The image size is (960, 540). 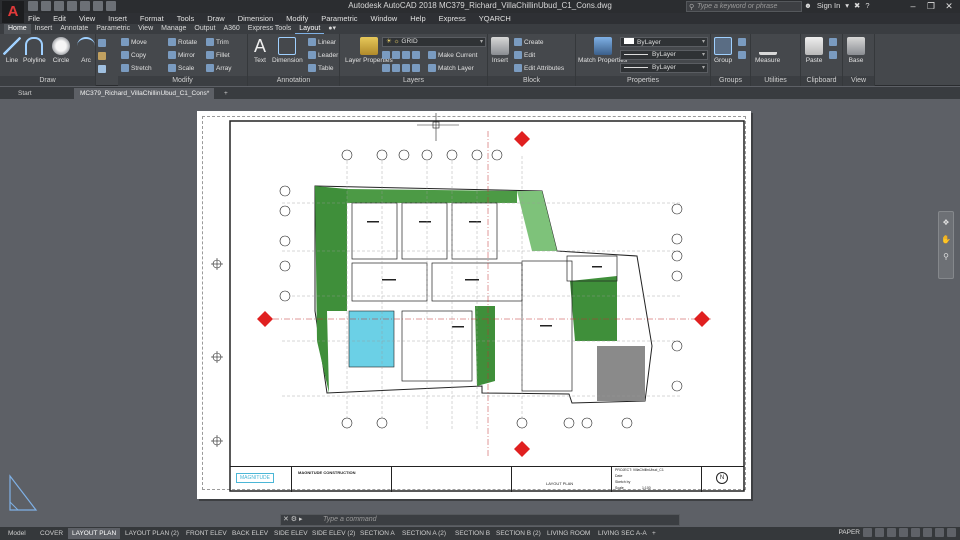 What do you see at coordinates (94, 533) in the screenshot?
I see `layout-tab-layout-plan: LAYOUT PLAN` at bounding box center [94, 533].